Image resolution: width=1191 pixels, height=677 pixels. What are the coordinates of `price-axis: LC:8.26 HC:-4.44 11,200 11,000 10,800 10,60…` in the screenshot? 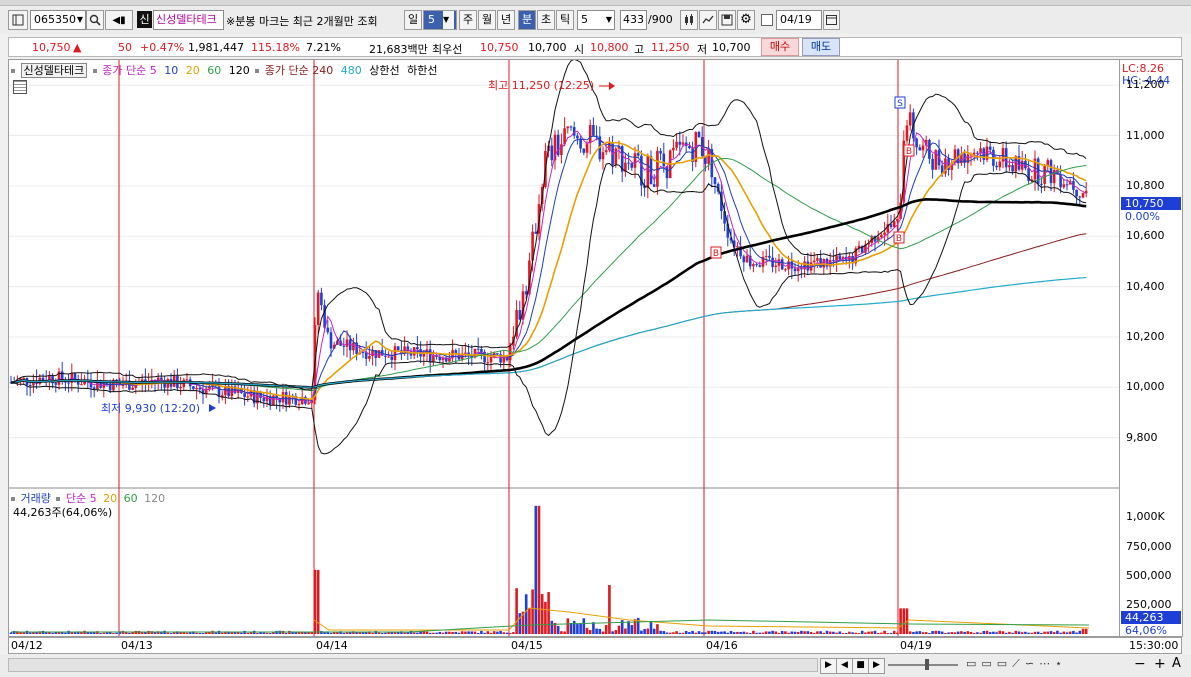 It's located at (1151, 348).